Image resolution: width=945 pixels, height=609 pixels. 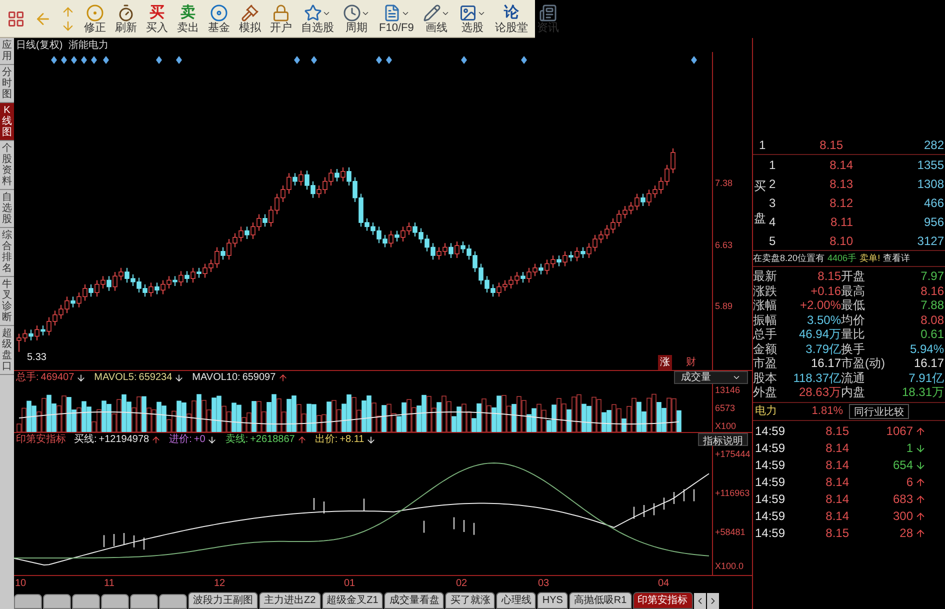 What do you see at coordinates (730, 532) in the screenshot?
I see `axis-label: +58481` at bounding box center [730, 532].